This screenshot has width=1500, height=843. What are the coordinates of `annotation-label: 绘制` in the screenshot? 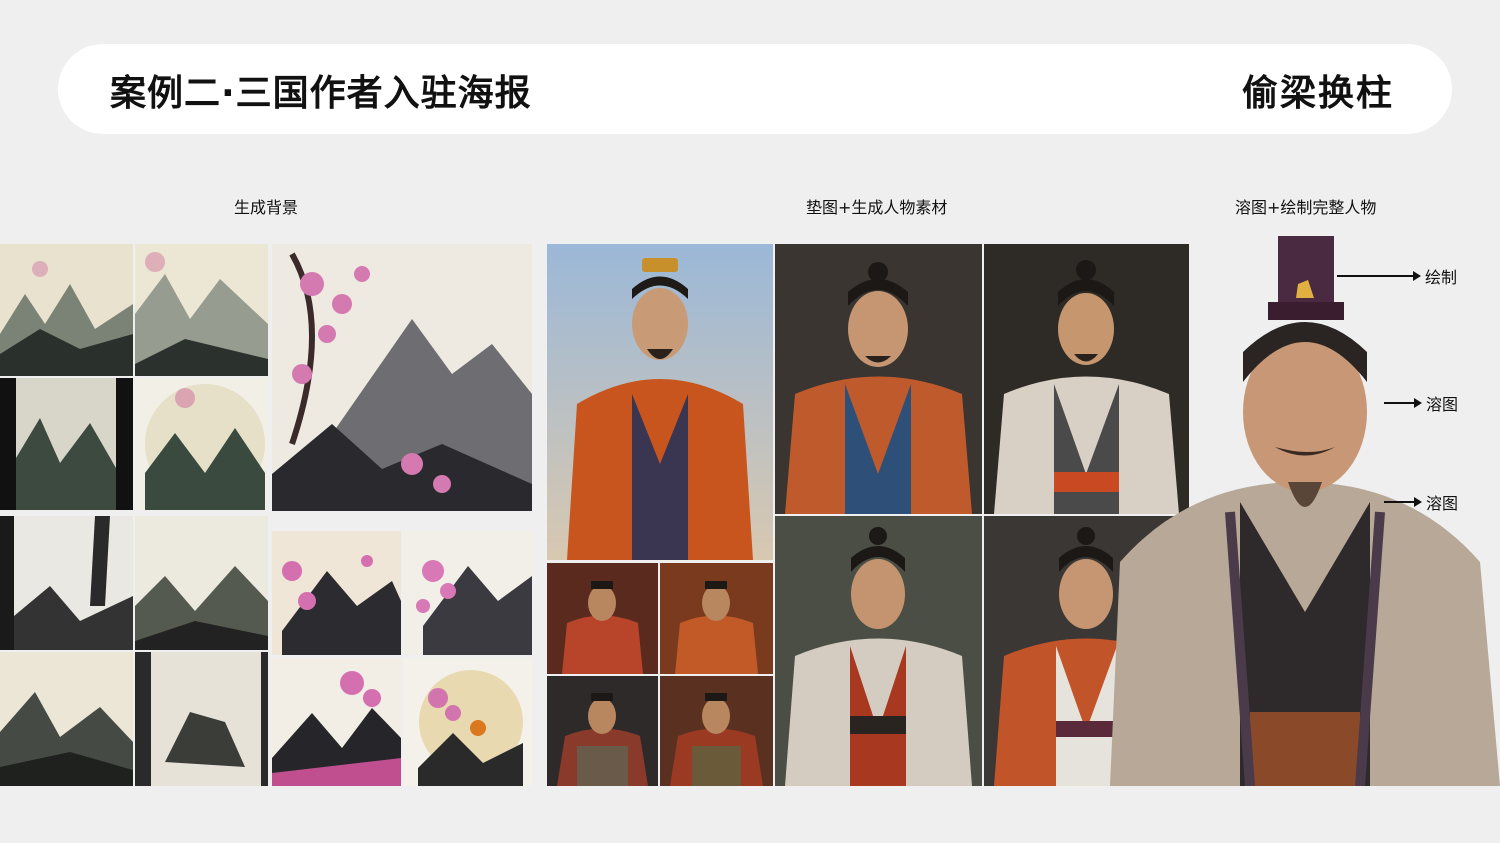 It's located at (1441, 277).